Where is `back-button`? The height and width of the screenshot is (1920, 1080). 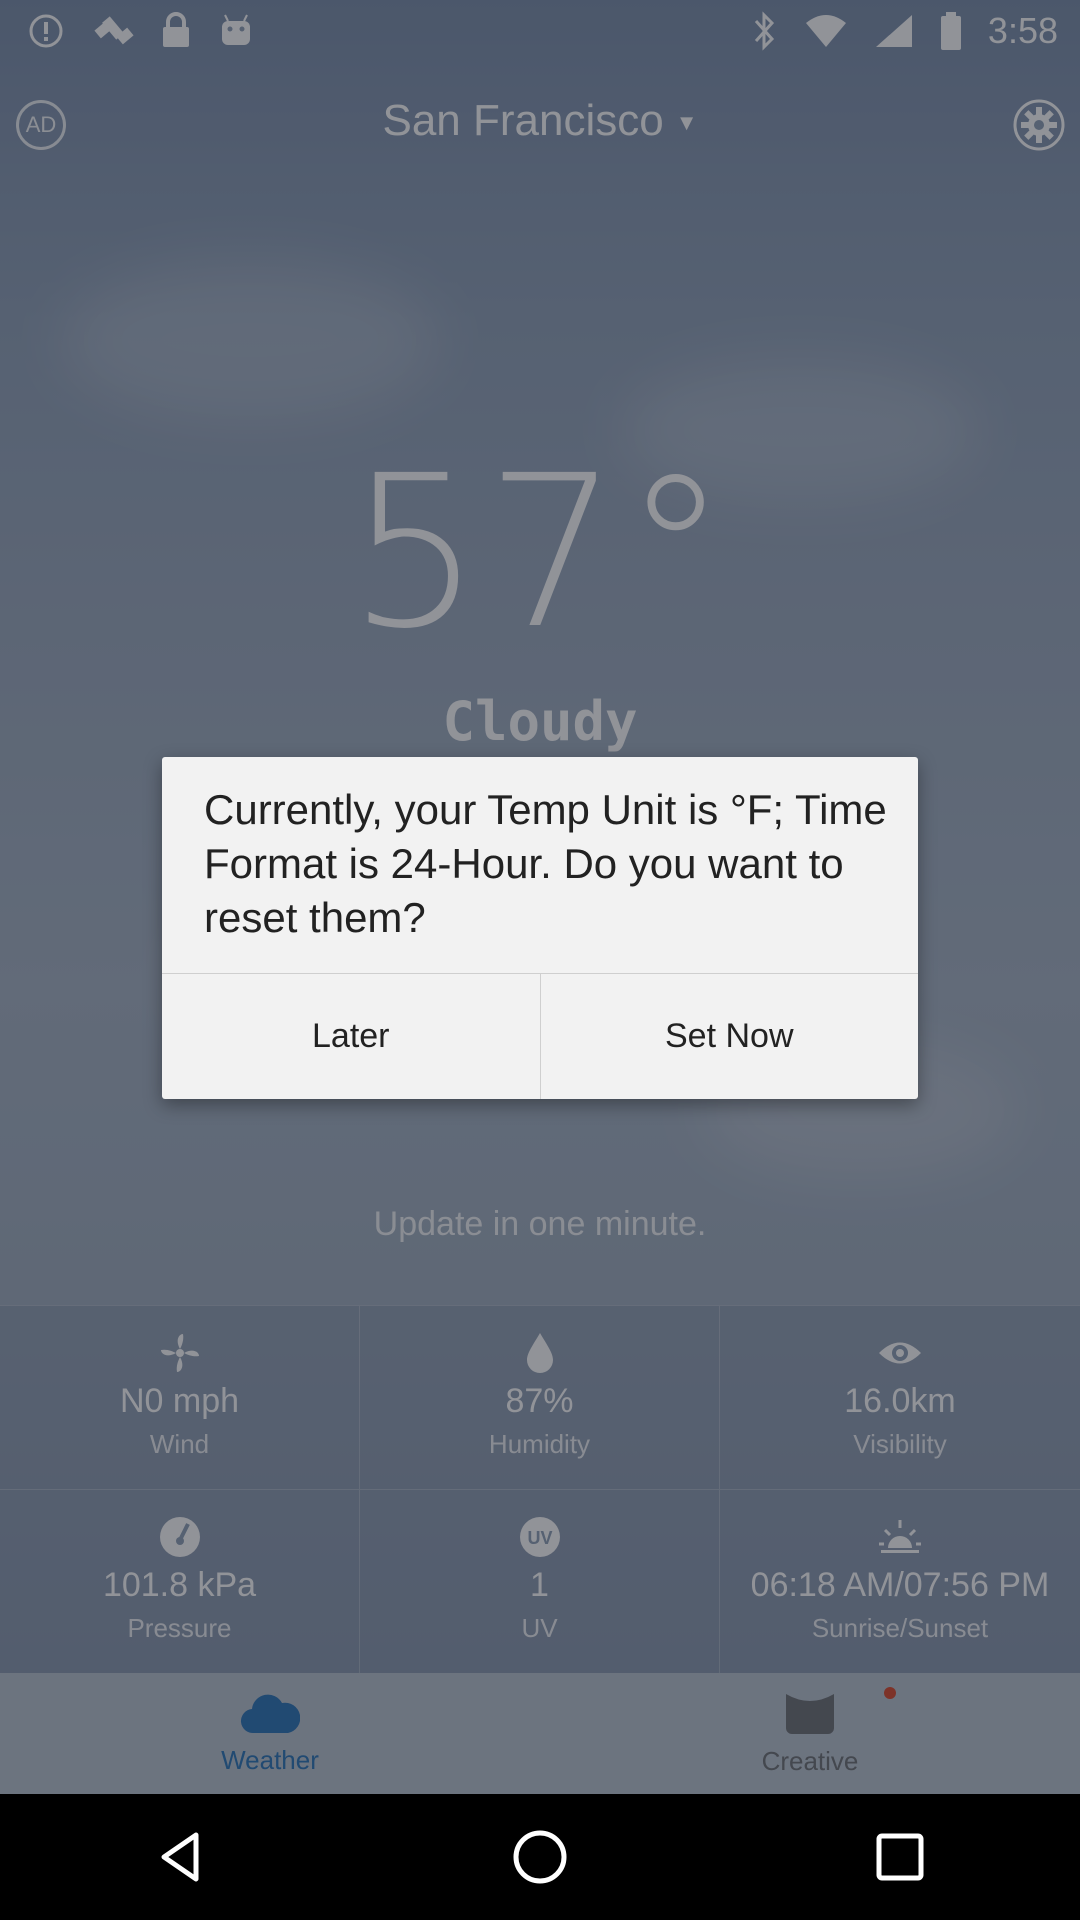
back-button is located at coordinates (180, 1857).